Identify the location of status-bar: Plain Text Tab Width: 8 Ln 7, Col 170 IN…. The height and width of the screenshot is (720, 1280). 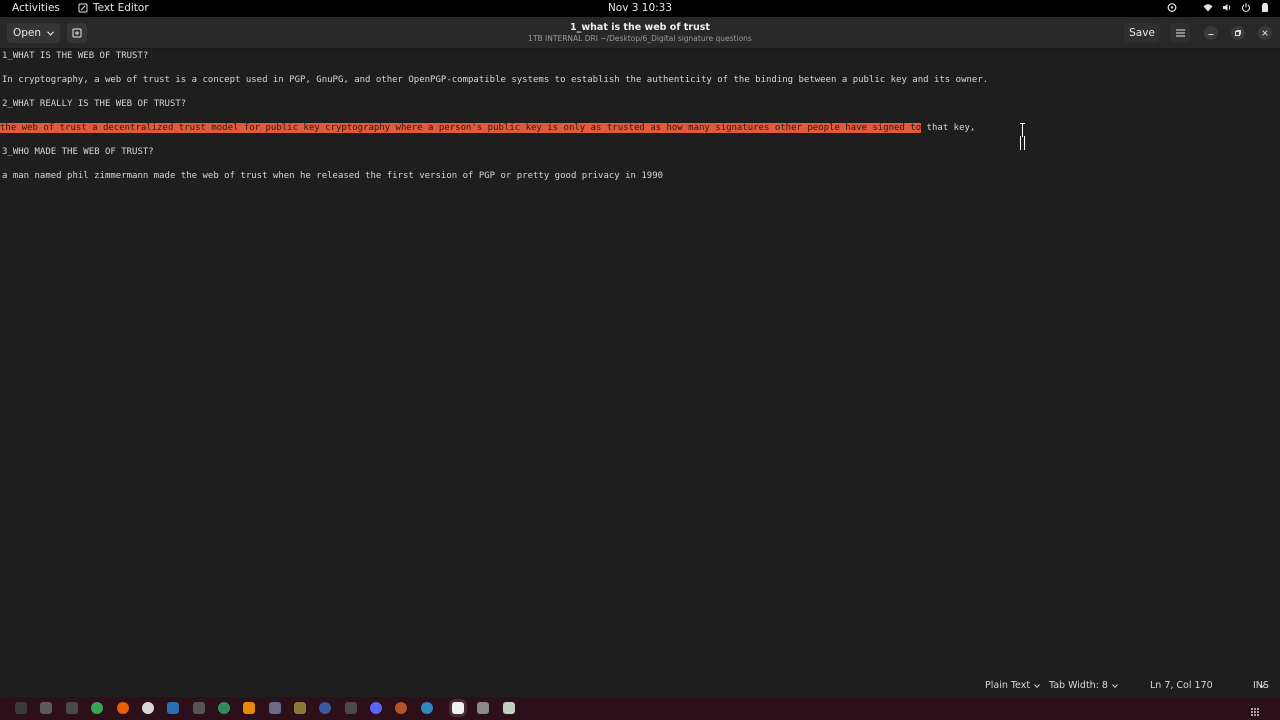
(640, 685).